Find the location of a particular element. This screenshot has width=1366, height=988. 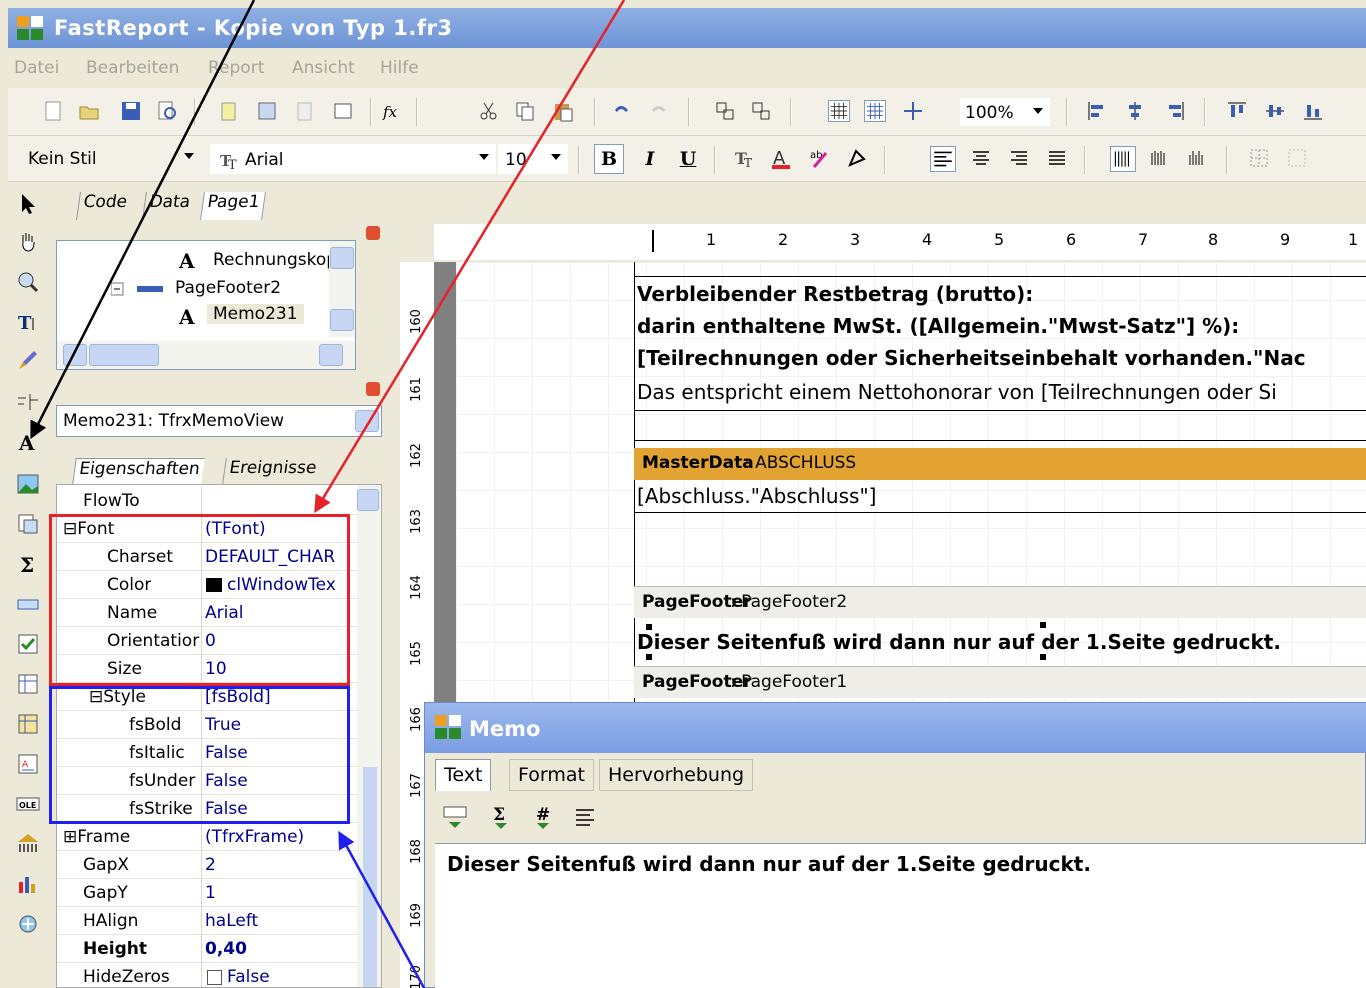

font-size-dropdown-icon is located at coordinates (556, 157).